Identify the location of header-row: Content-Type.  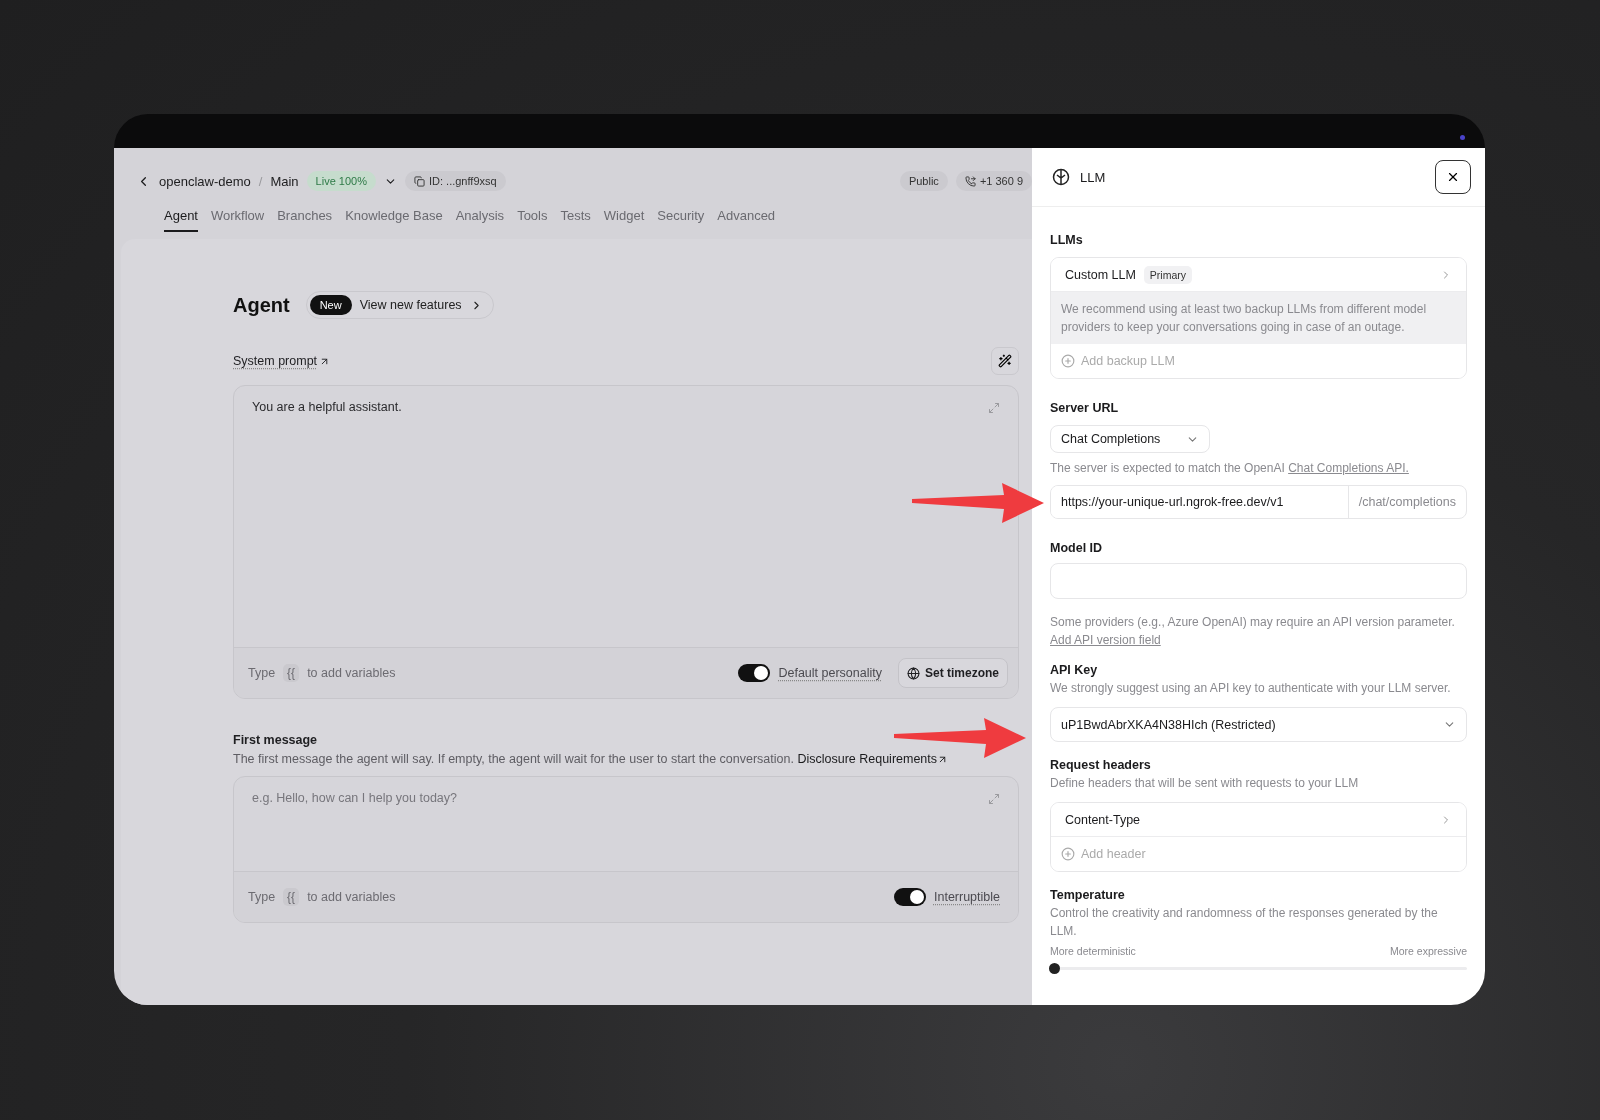
(1258, 820).